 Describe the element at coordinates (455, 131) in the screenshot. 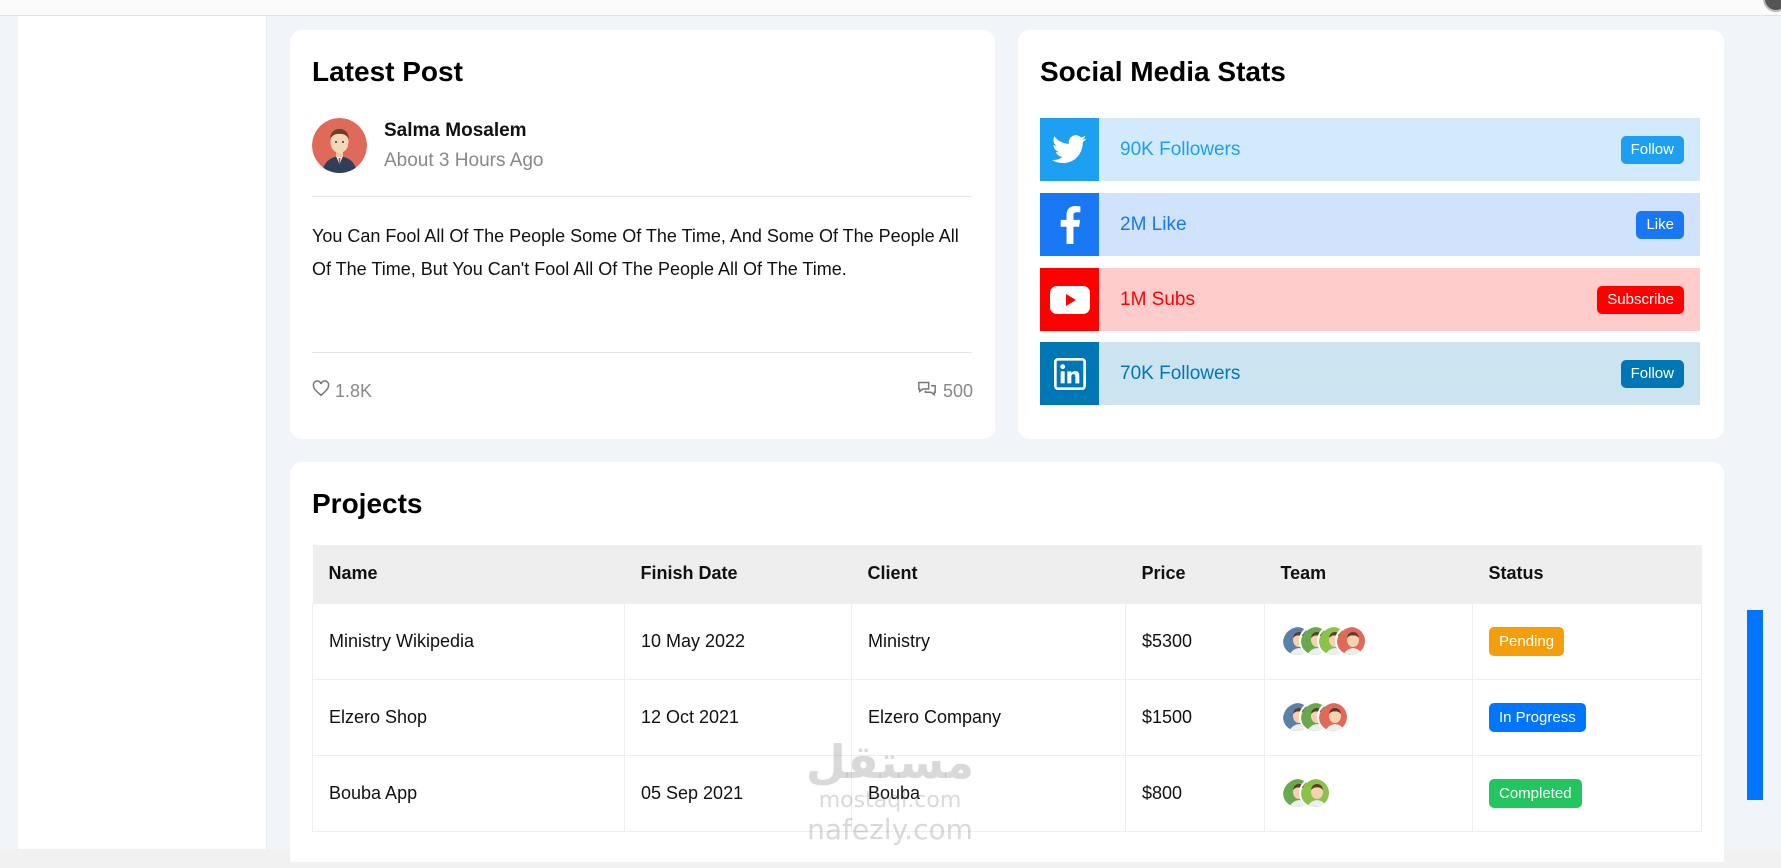

I see `post-author-name: Salma Mosalem` at that location.